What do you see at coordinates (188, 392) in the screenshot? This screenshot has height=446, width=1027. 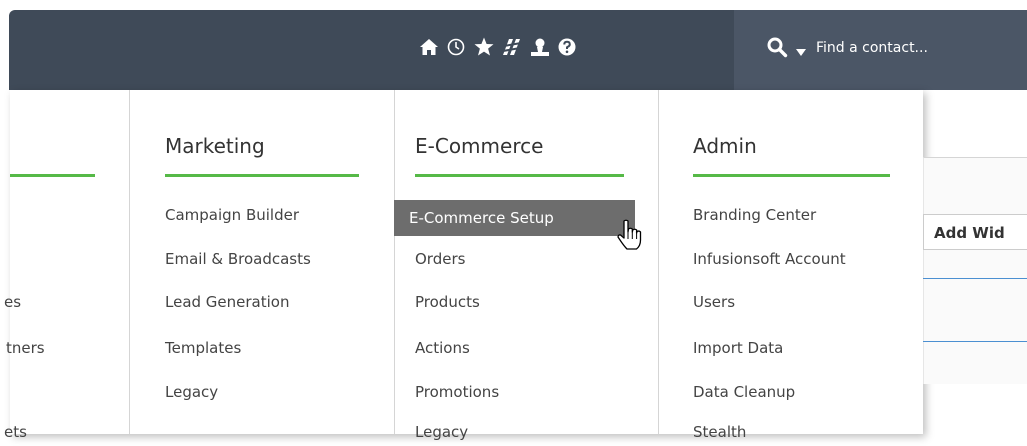 I see `menu-item-legacy: Legacy` at bounding box center [188, 392].